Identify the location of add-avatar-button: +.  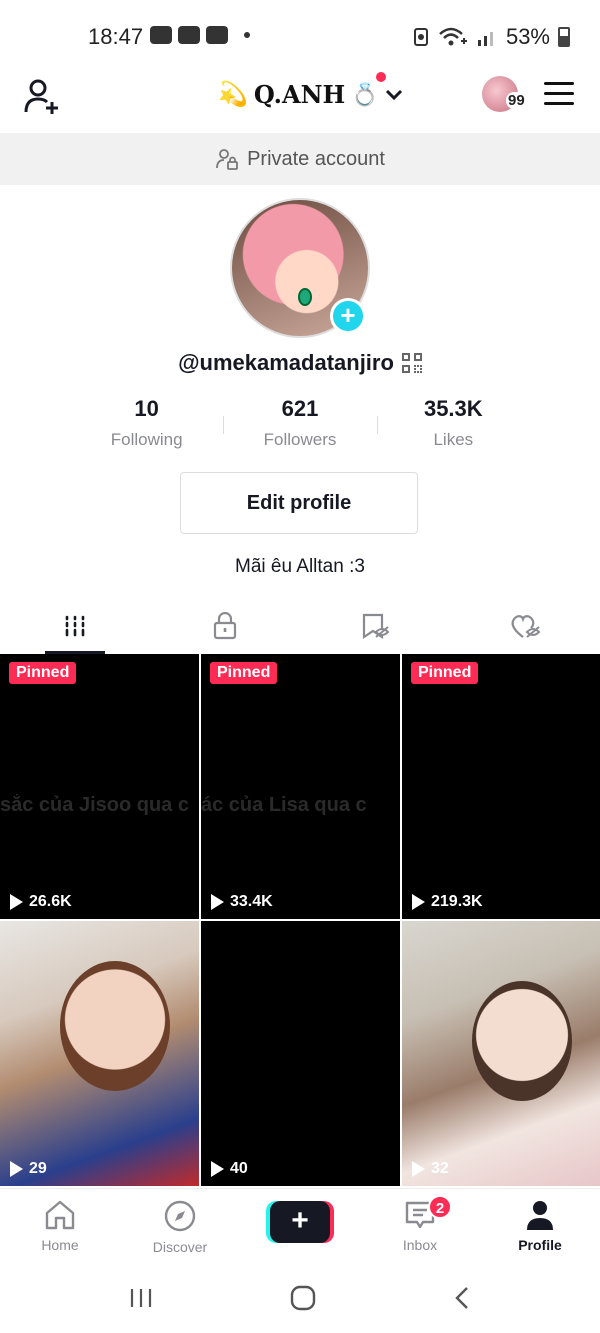
(348, 316).